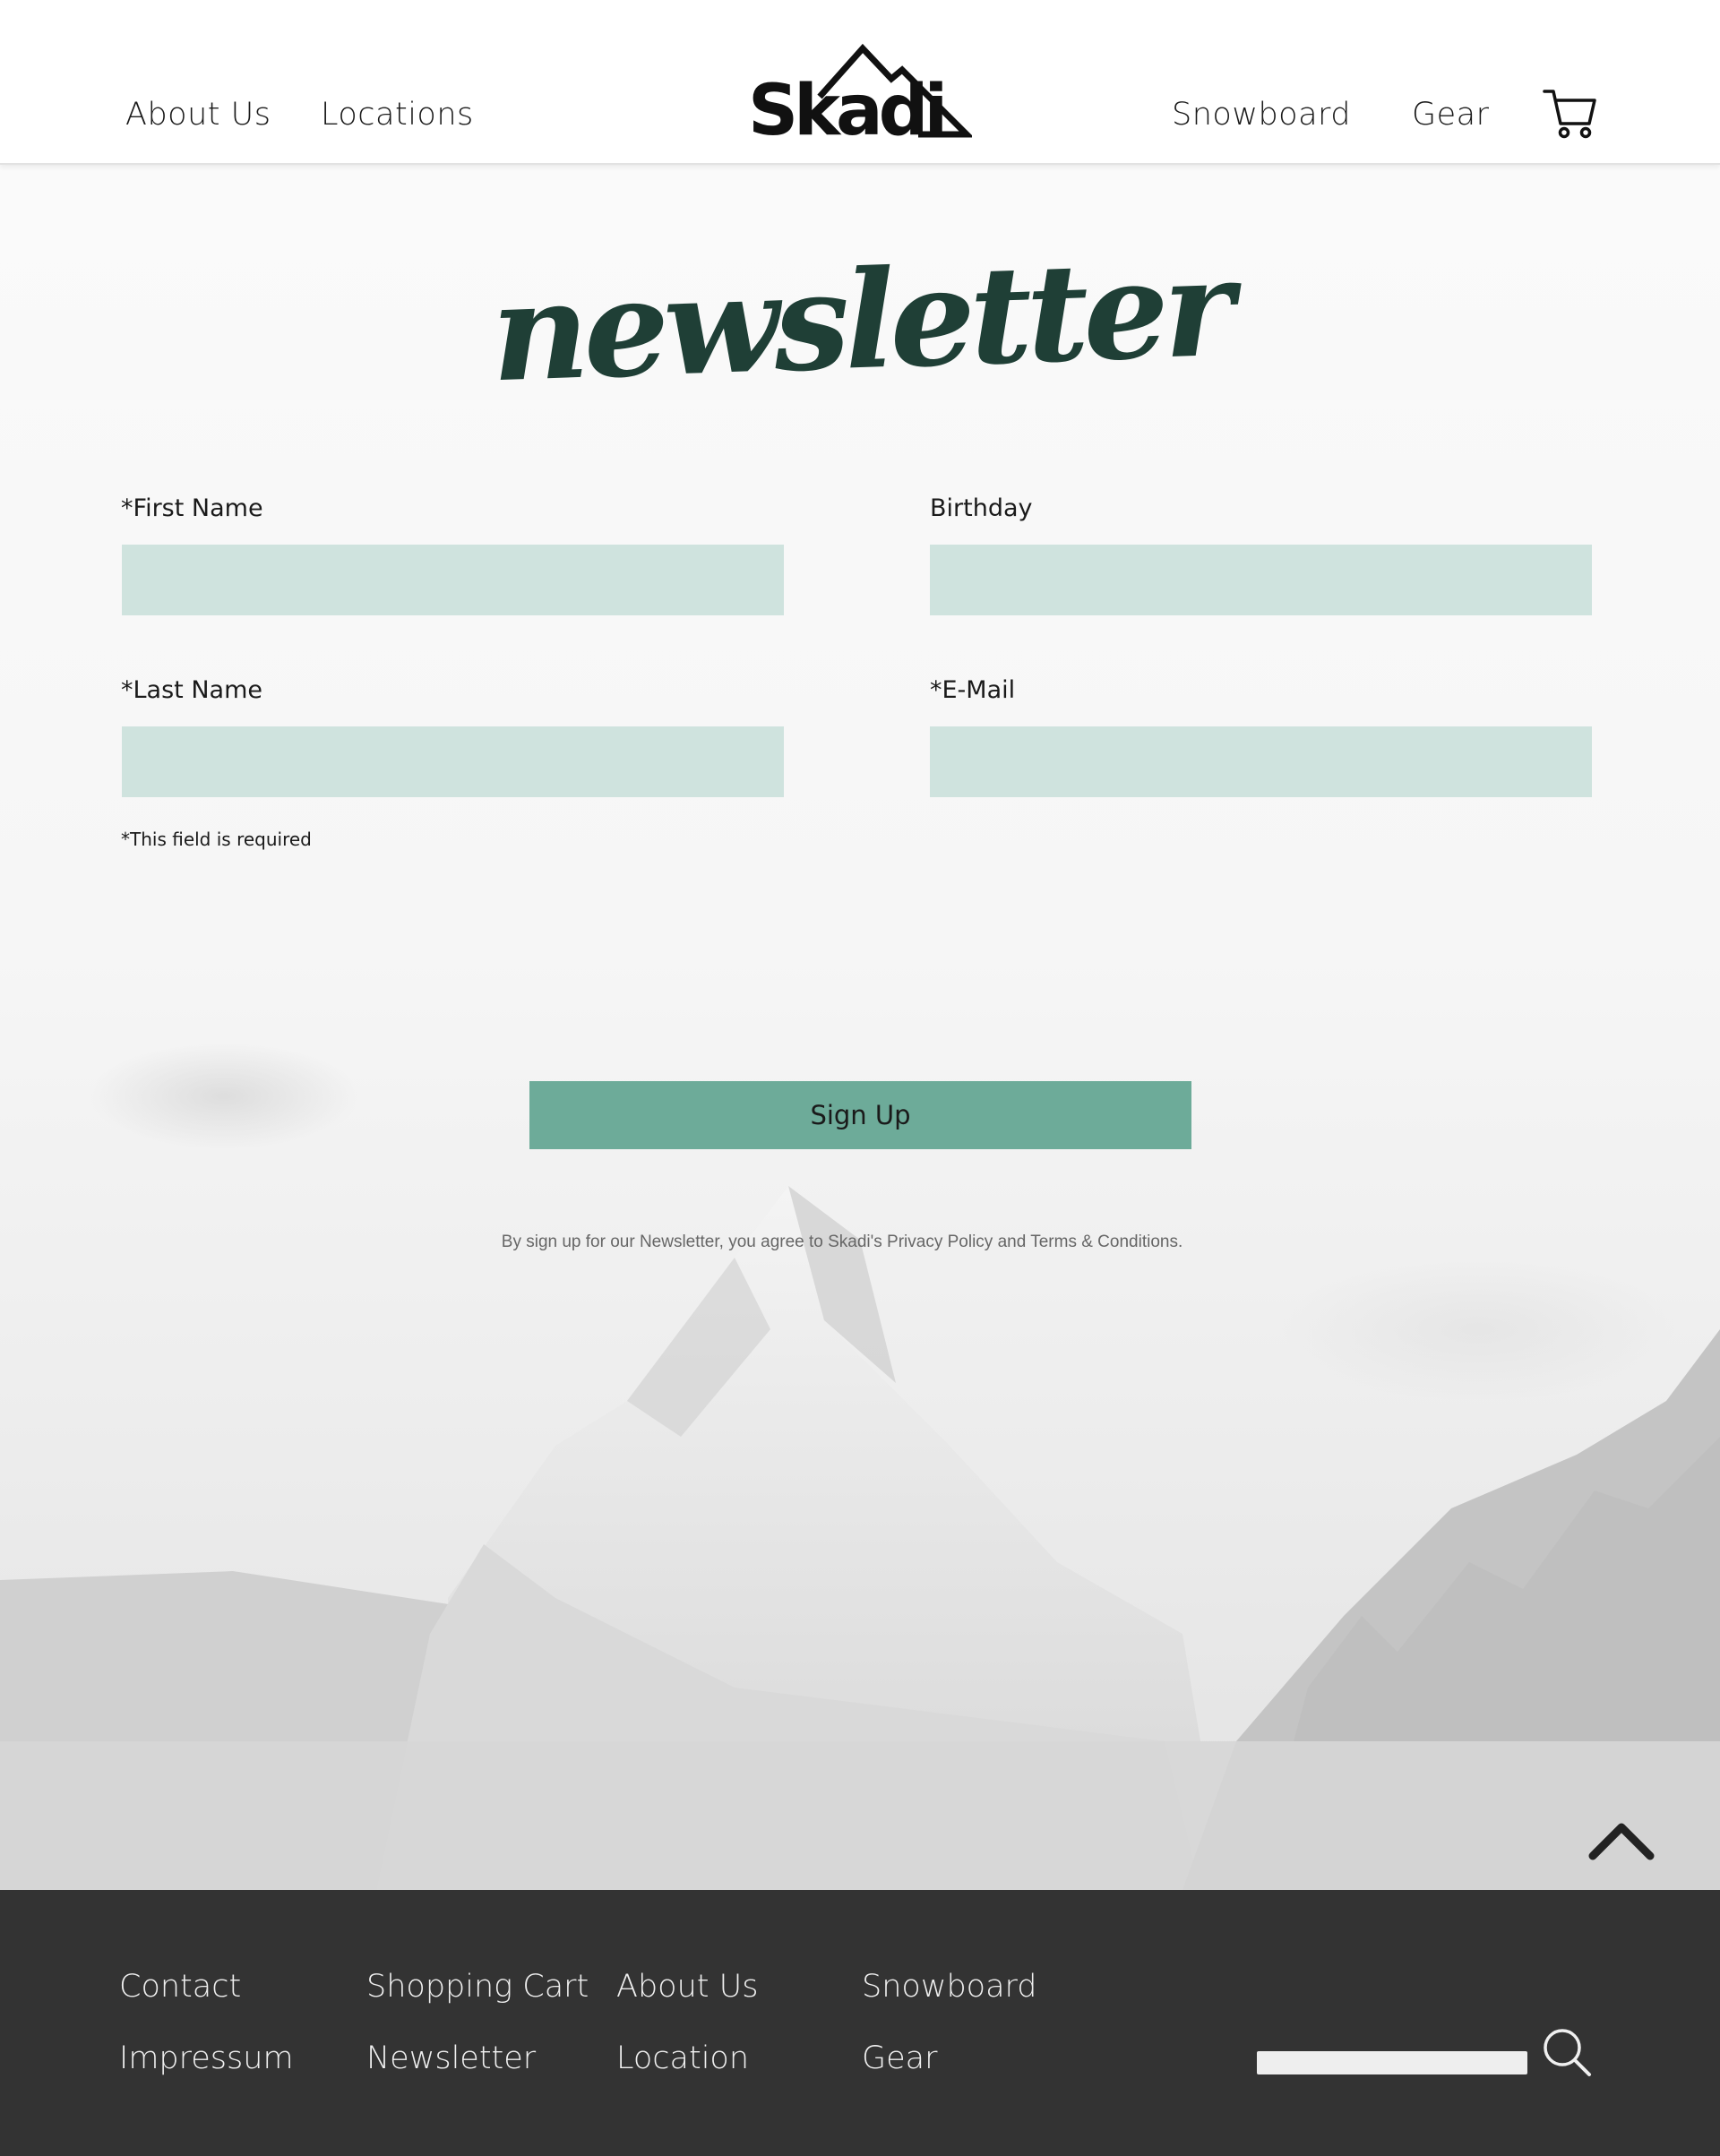 The image size is (1720, 2156). What do you see at coordinates (451, 2058) in the screenshot?
I see `footer-newsletter: Newsletter` at bounding box center [451, 2058].